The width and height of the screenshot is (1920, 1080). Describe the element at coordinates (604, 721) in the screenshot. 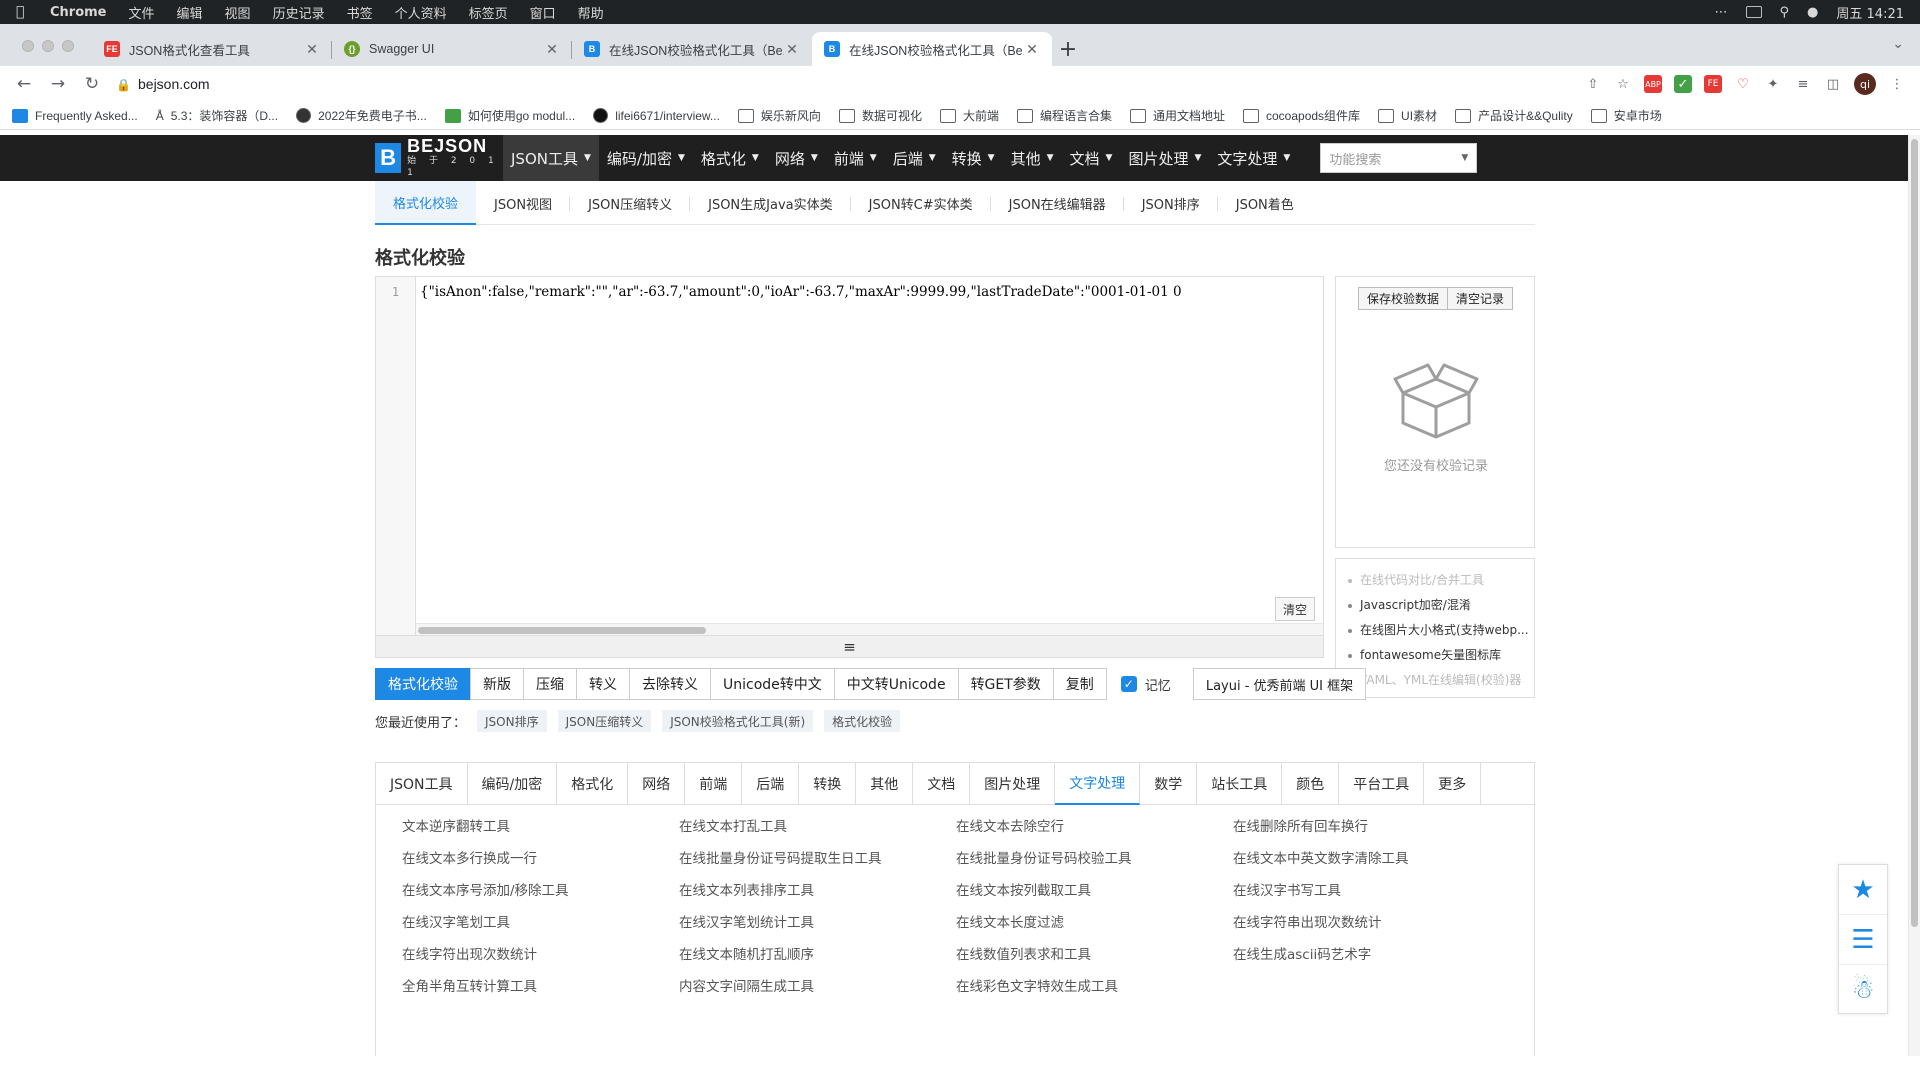

I see `recent-tag: JSON压缩转义` at that location.